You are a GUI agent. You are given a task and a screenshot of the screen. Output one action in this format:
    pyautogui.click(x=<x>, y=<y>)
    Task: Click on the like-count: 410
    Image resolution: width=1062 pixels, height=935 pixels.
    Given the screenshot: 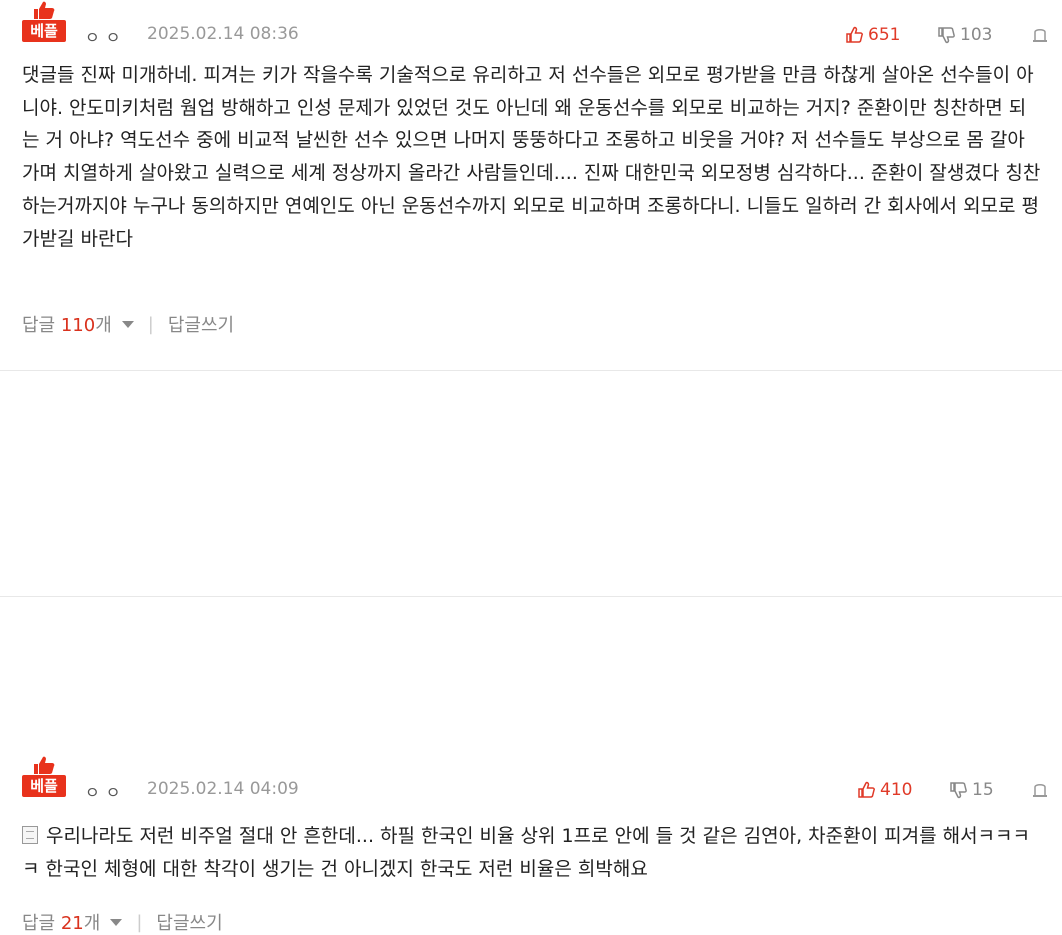 What is the action you would take?
    pyautogui.click(x=896, y=790)
    